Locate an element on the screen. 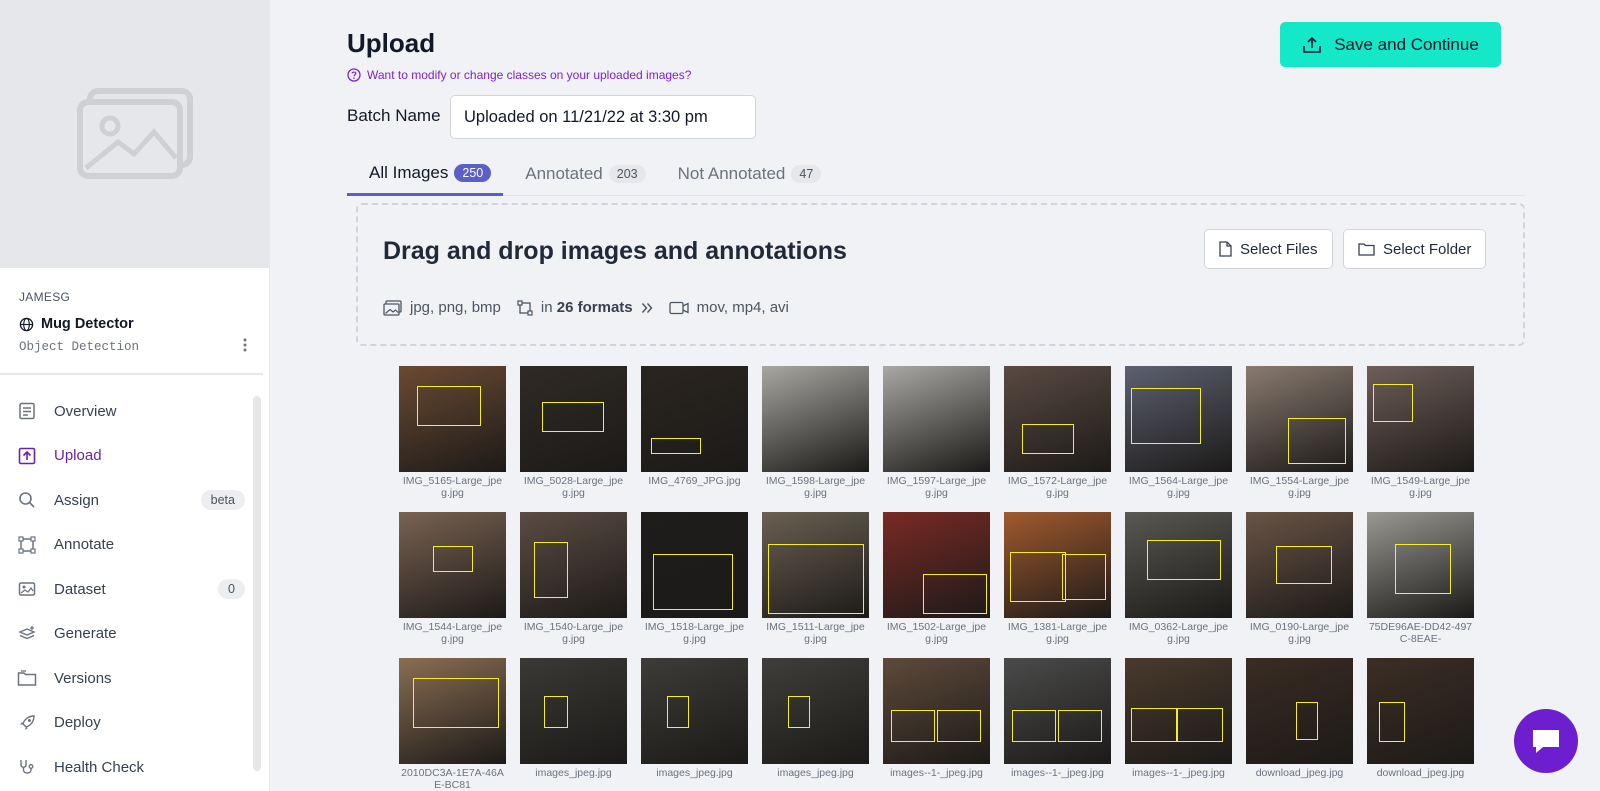  save-and-continue-button: Save and Continue is located at coordinates (1390, 44).